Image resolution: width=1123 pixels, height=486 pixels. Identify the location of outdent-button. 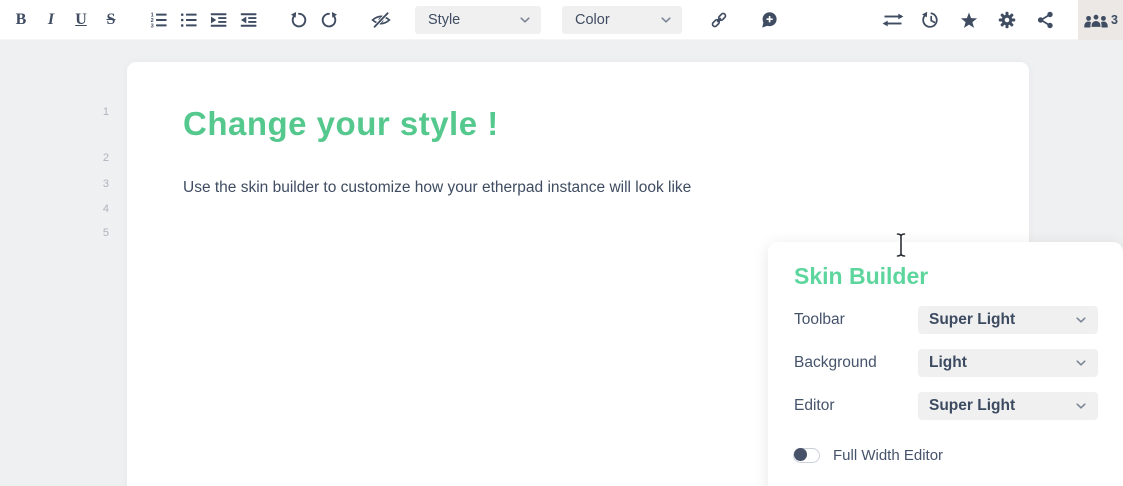
(248, 20).